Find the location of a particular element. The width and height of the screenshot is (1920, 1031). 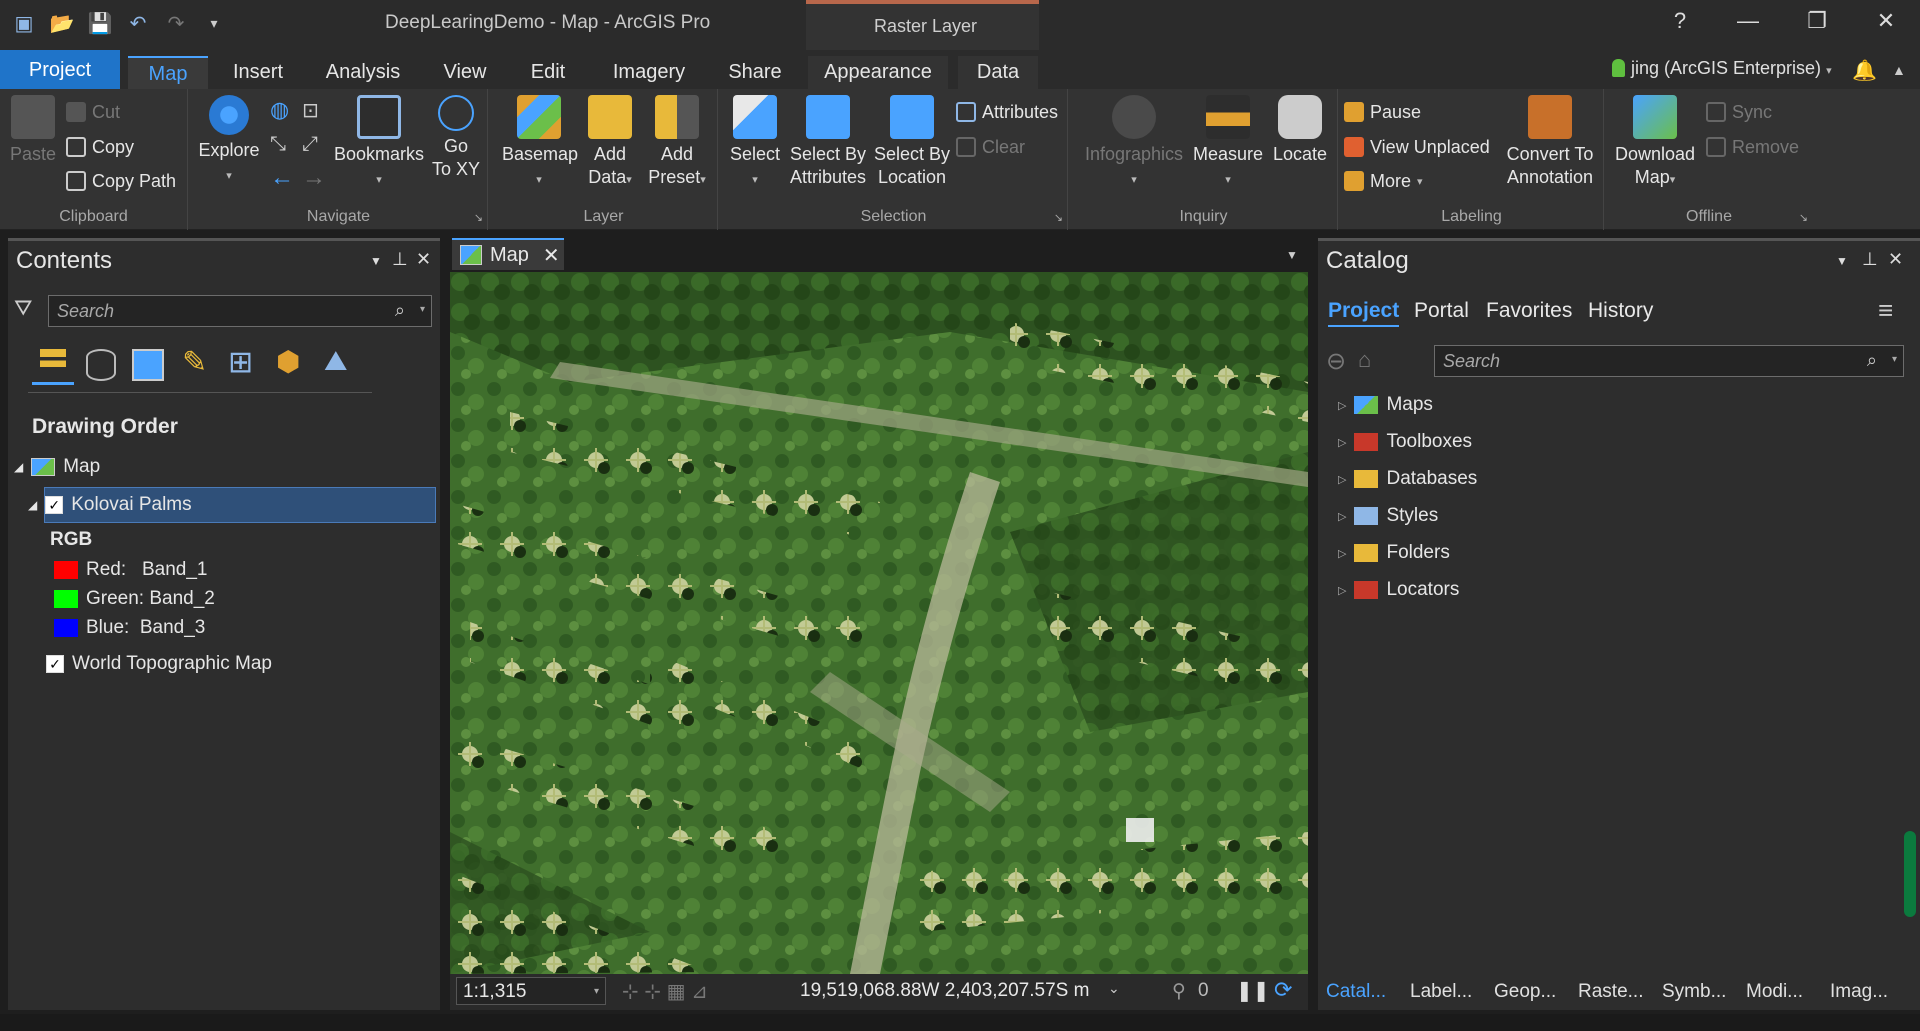

back-icon: ⊖ is located at coordinates (1336, 361).